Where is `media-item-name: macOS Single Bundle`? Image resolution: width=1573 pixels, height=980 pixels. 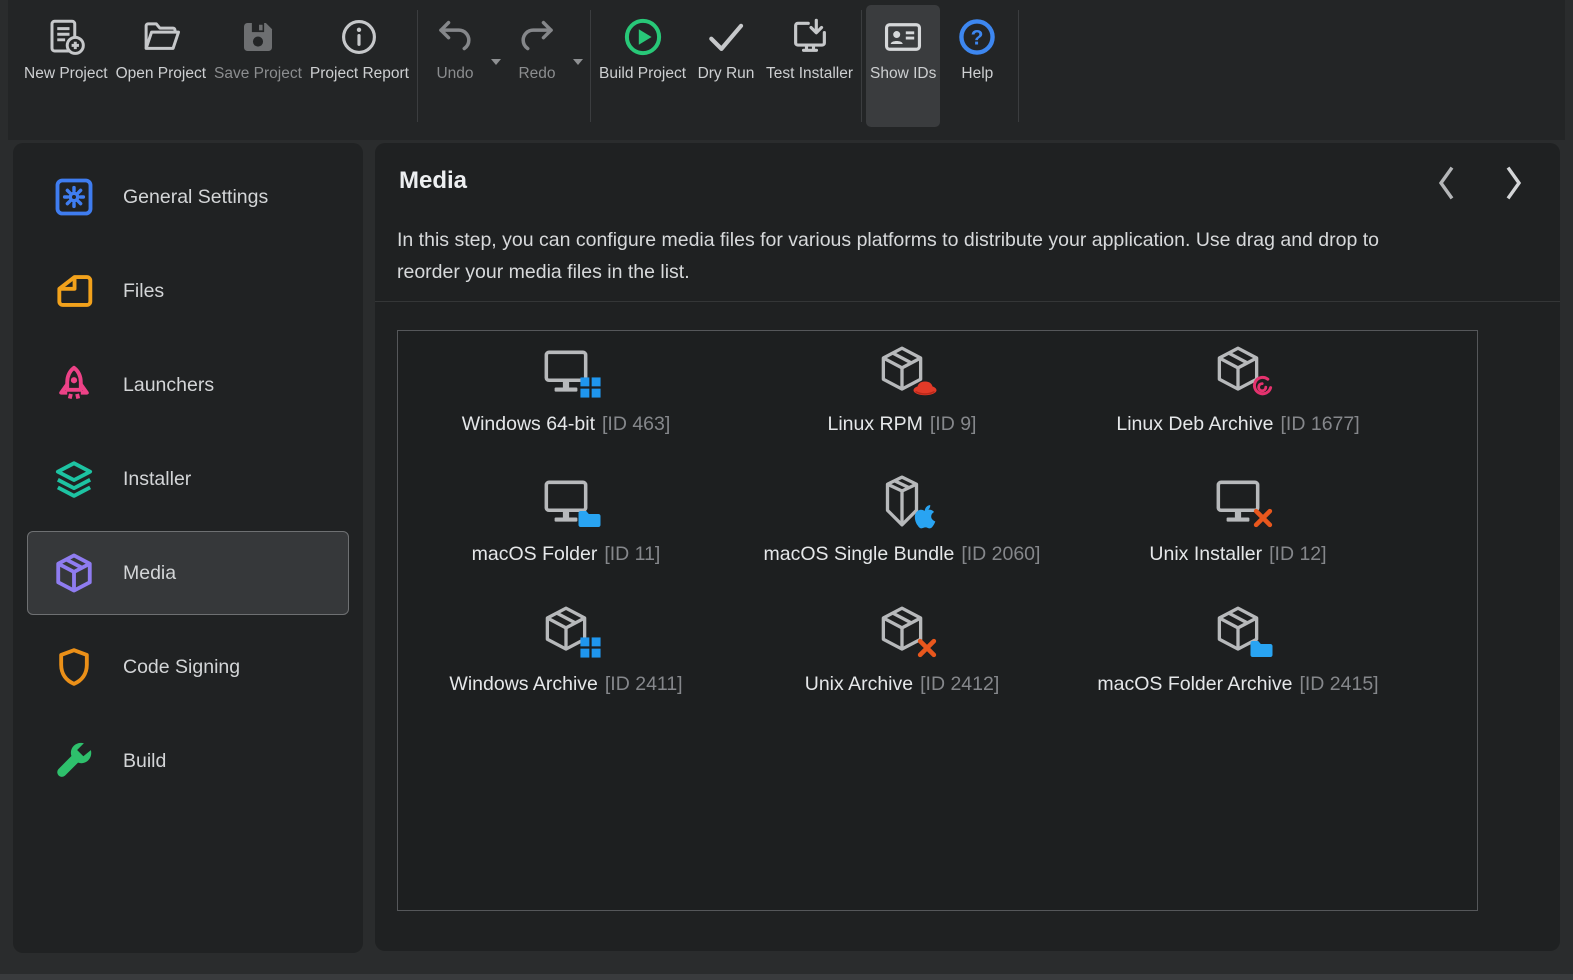 media-item-name: macOS Single Bundle is located at coordinates (859, 554).